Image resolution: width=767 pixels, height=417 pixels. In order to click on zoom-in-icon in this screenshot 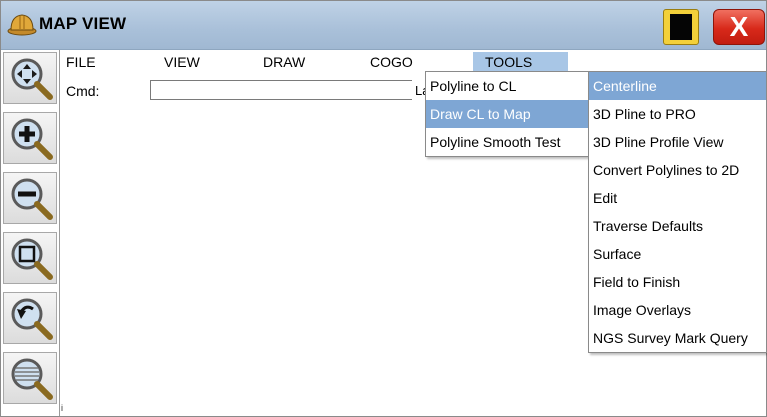, I will do `click(32, 139)`.